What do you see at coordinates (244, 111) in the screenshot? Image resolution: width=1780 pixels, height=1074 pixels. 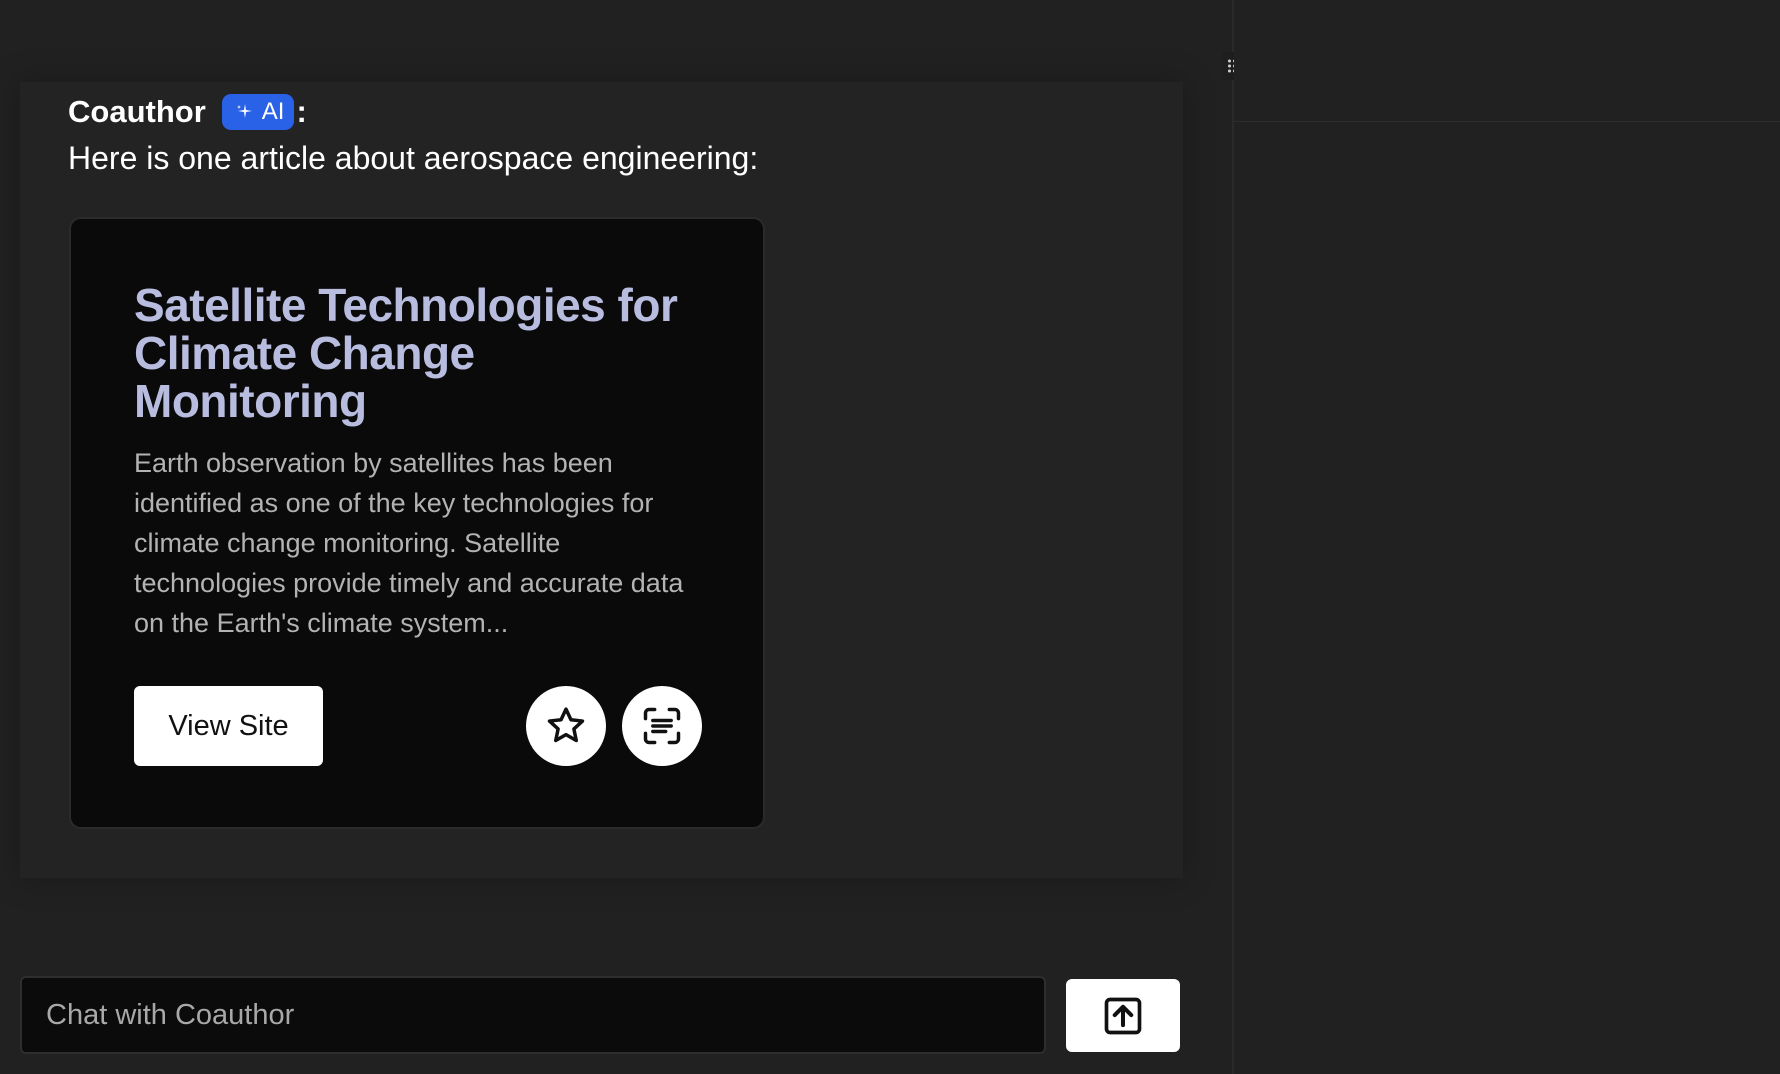 I see `sparkle-icon` at bounding box center [244, 111].